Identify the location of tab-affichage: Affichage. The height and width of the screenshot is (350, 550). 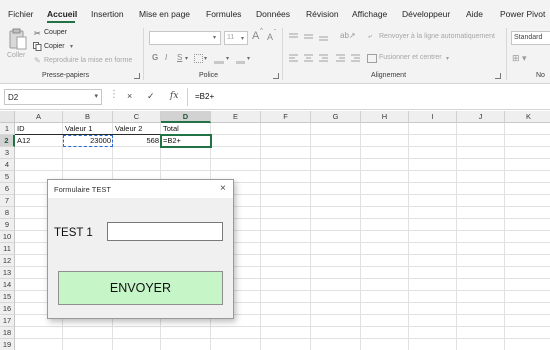
(369, 14).